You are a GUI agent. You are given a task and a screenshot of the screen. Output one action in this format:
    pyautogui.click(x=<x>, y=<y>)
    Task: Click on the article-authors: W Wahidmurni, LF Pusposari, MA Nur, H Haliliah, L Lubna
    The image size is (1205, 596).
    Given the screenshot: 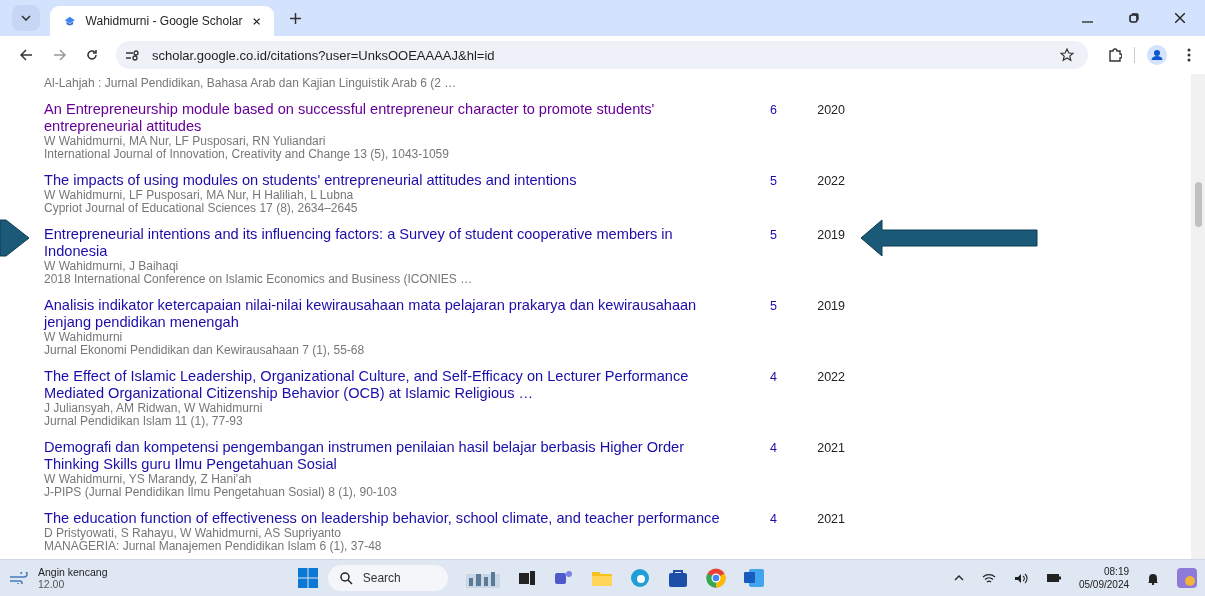 What is the action you would take?
    pyautogui.click(x=199, y=195)
    